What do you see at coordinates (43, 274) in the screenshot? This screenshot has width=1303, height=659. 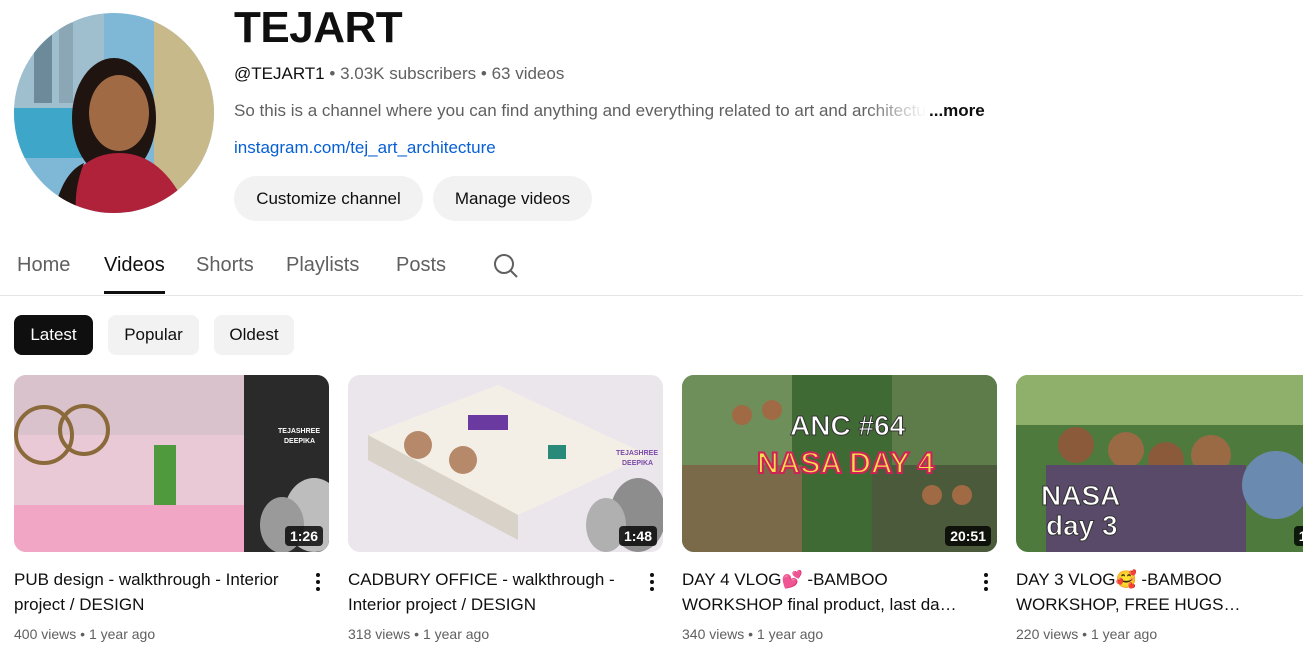 I see `tab-home: Home` at bounding box center [43, 274].